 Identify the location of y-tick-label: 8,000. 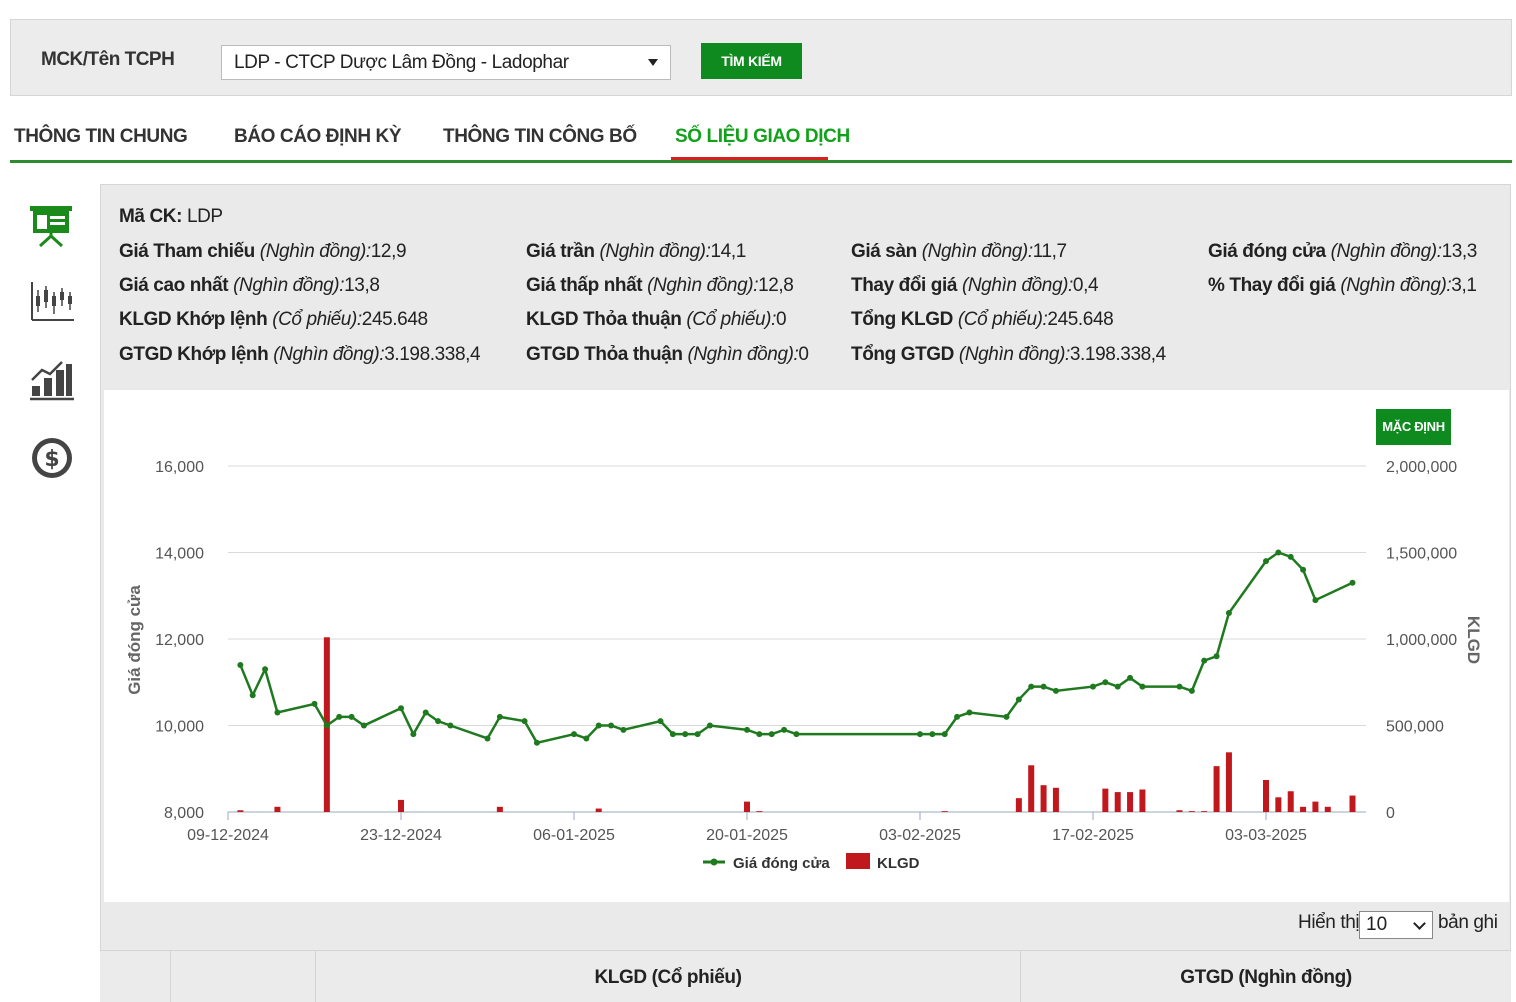
(184, 813).